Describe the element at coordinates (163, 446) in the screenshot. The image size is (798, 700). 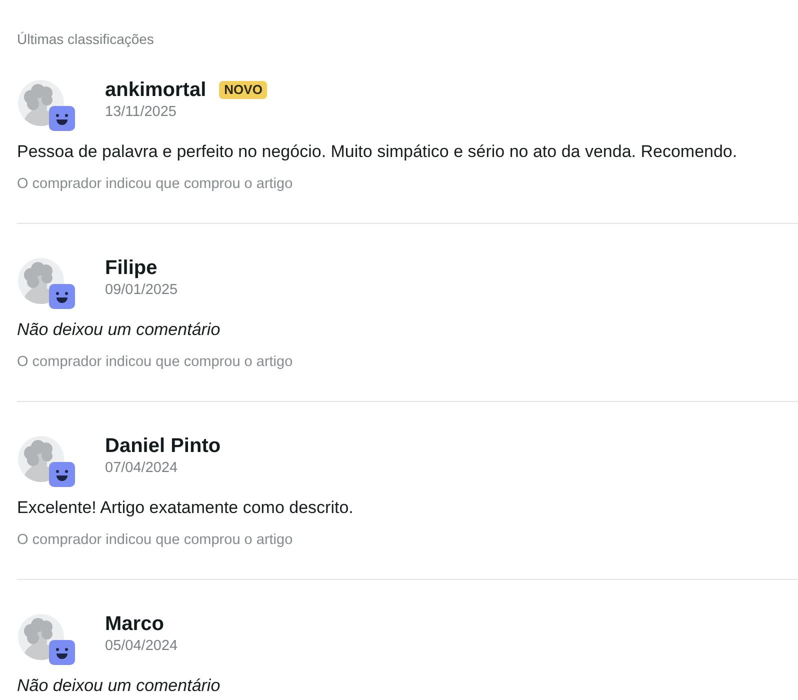
I see `user-name: Daniel Pinto` at that location.